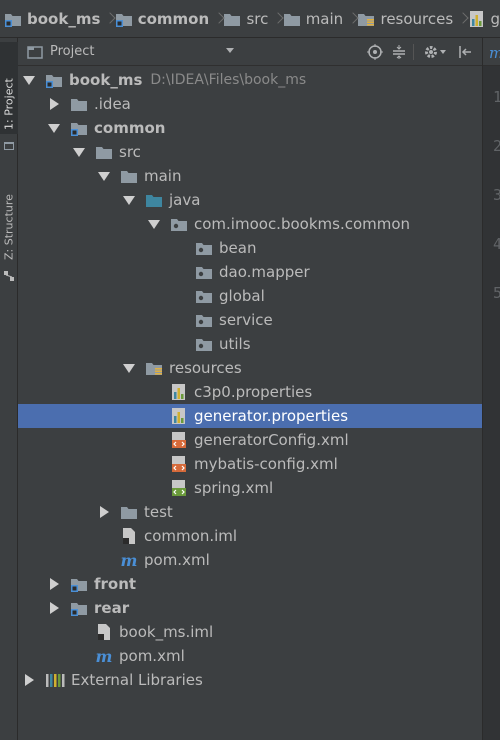 The height and width of the screenshot is (740, 500). What do you see at coordinates (55, 680) in the screenshot?
I see `libraries-icon` at bounding box center [55, 680].